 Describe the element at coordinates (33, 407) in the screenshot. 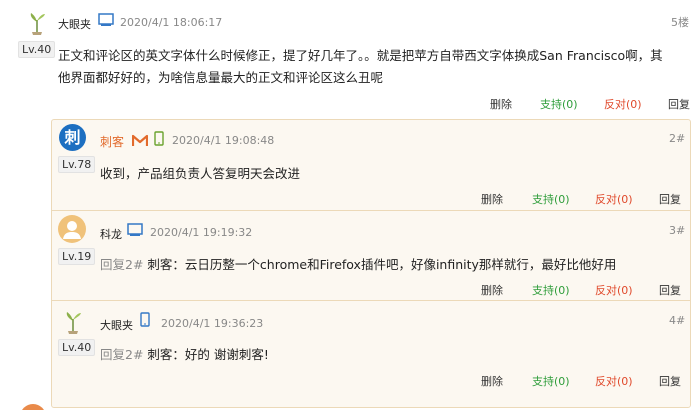

I see `avatar` at that location.